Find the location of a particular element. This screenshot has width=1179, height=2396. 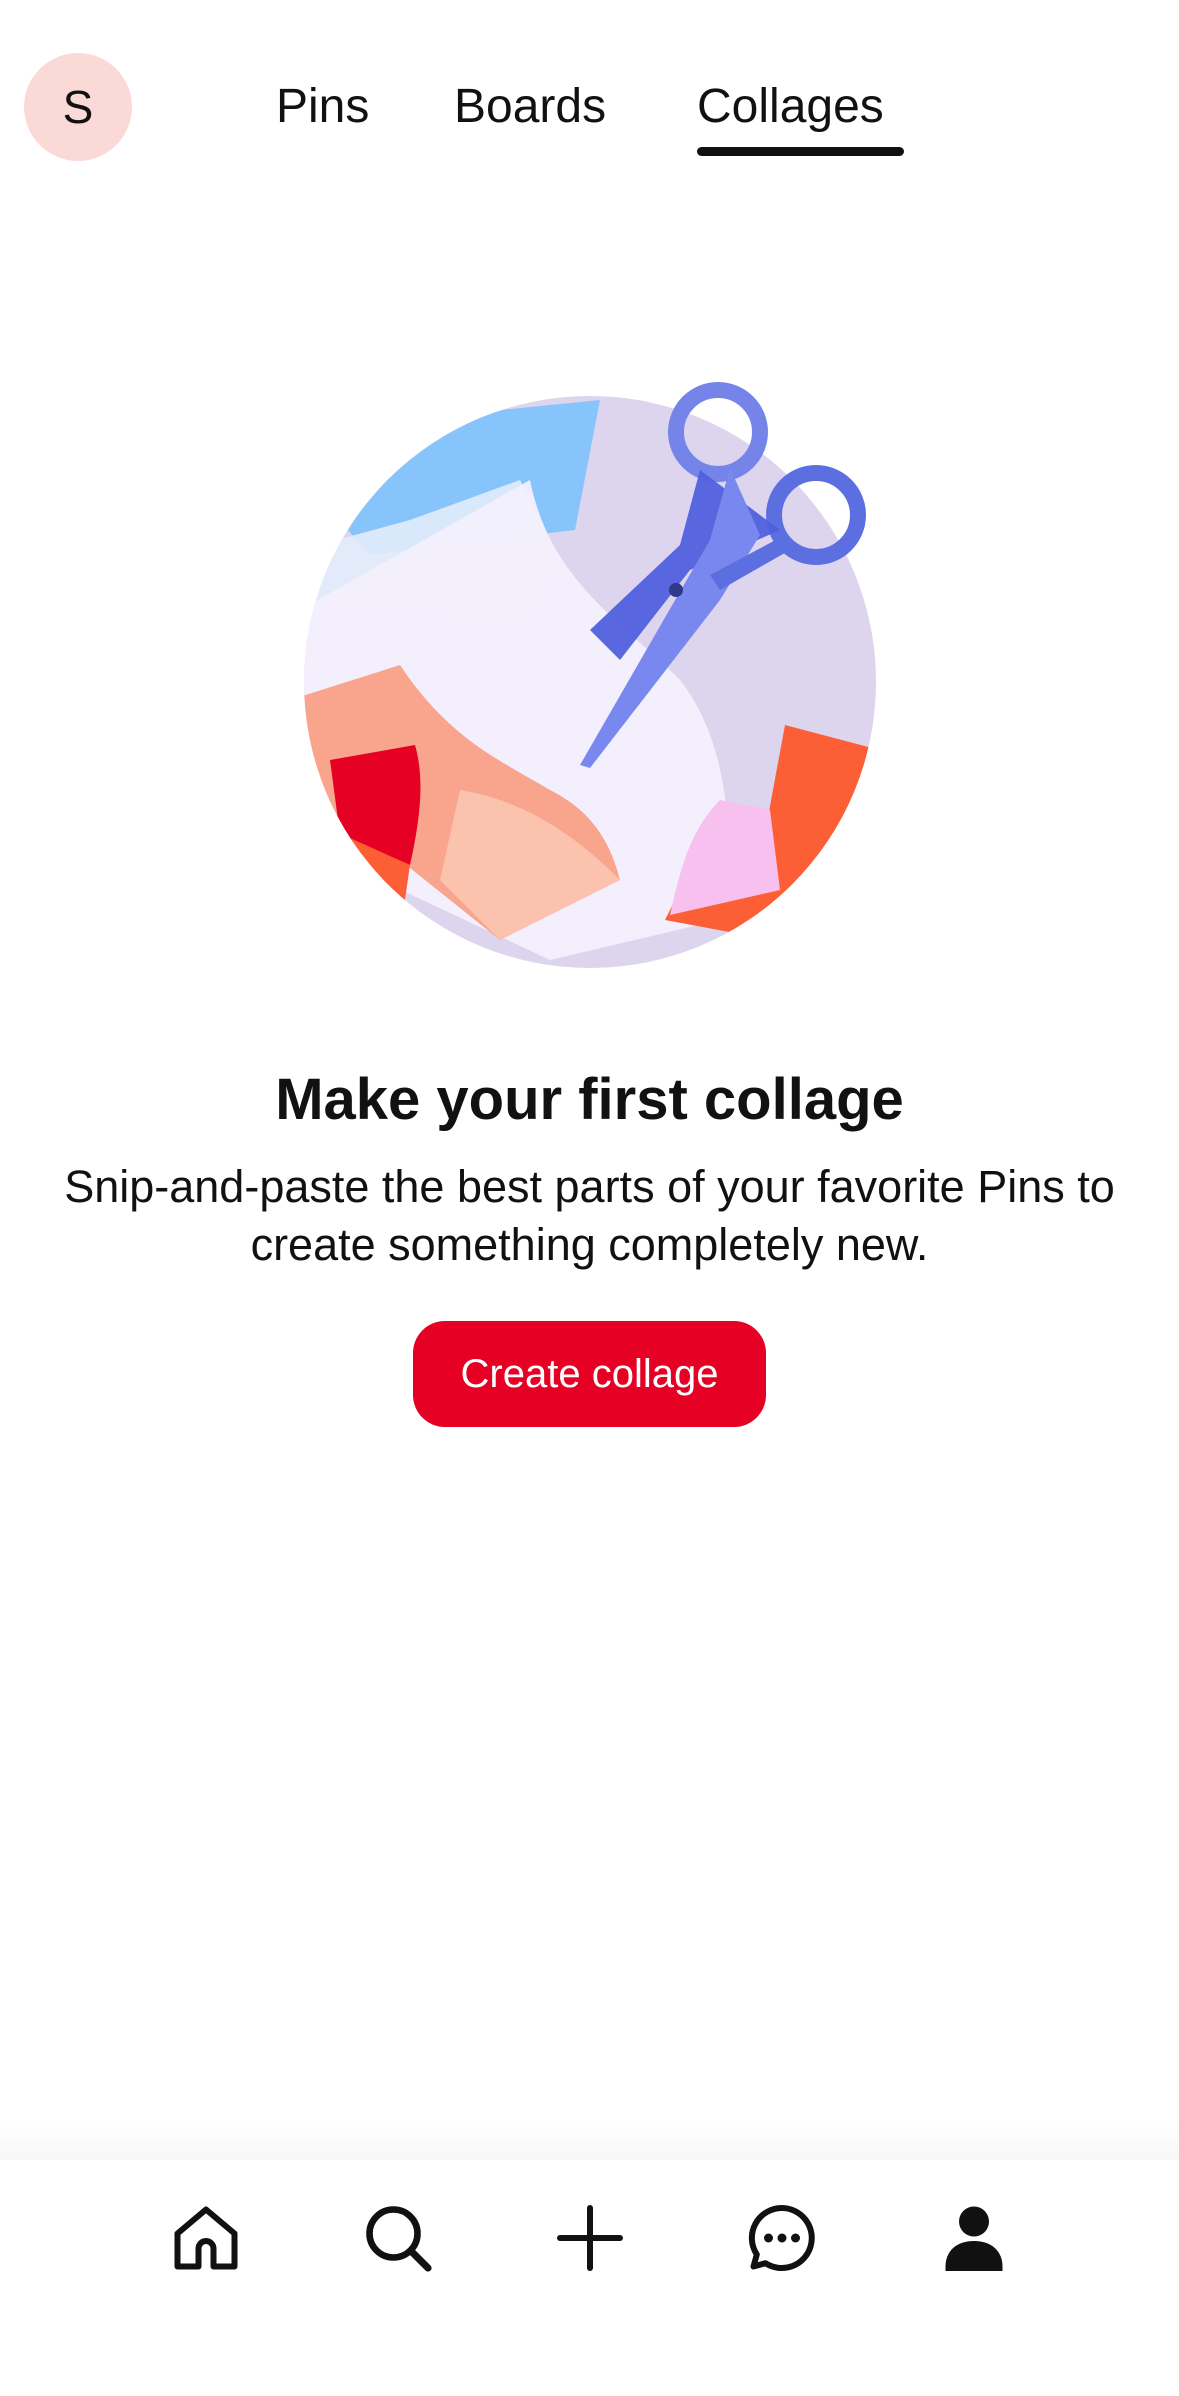

empty-state-title: Make your first collage is located at coordinates (589, 1099).